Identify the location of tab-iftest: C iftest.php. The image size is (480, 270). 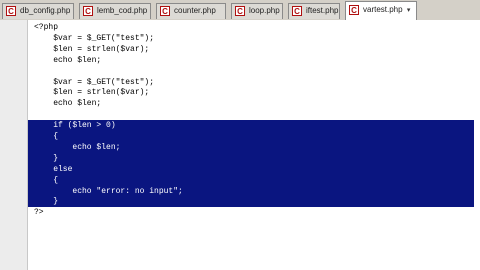
(314, 11).